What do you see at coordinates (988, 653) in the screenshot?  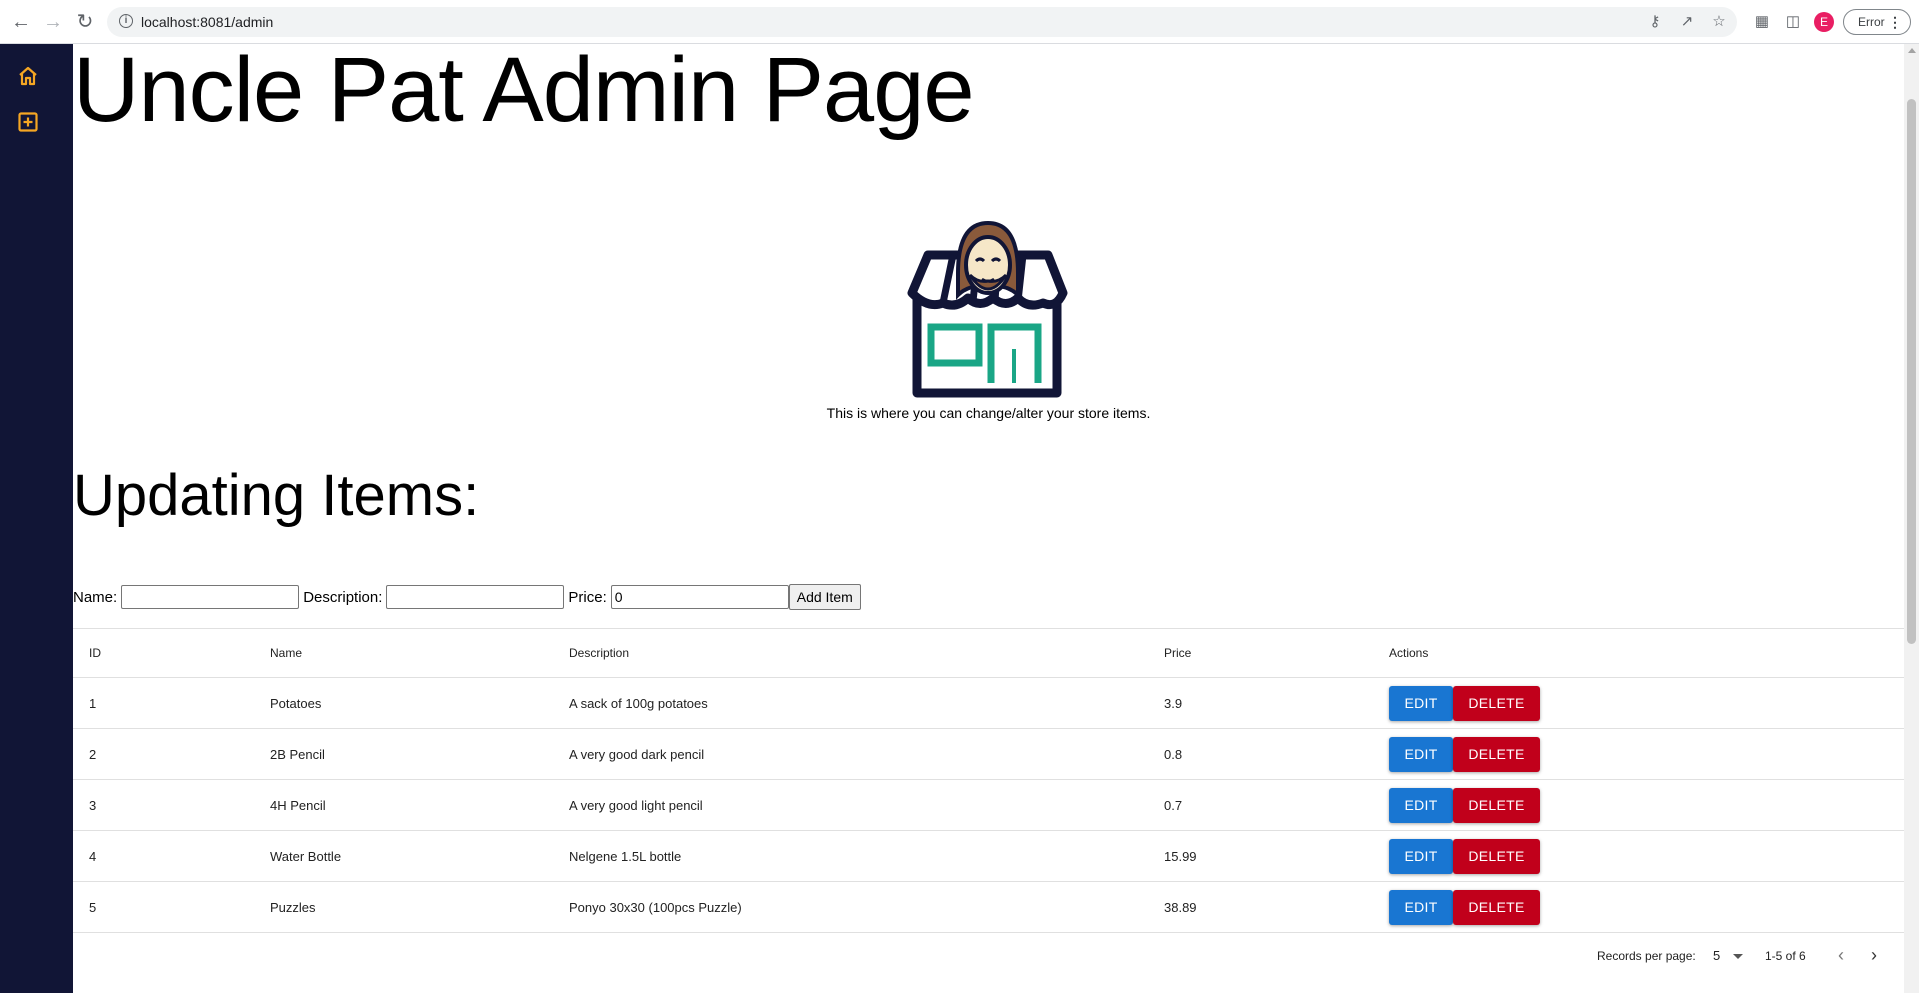 I see `table-header-row: ID Name Description Price Actions` at bounding box center [988, 653].